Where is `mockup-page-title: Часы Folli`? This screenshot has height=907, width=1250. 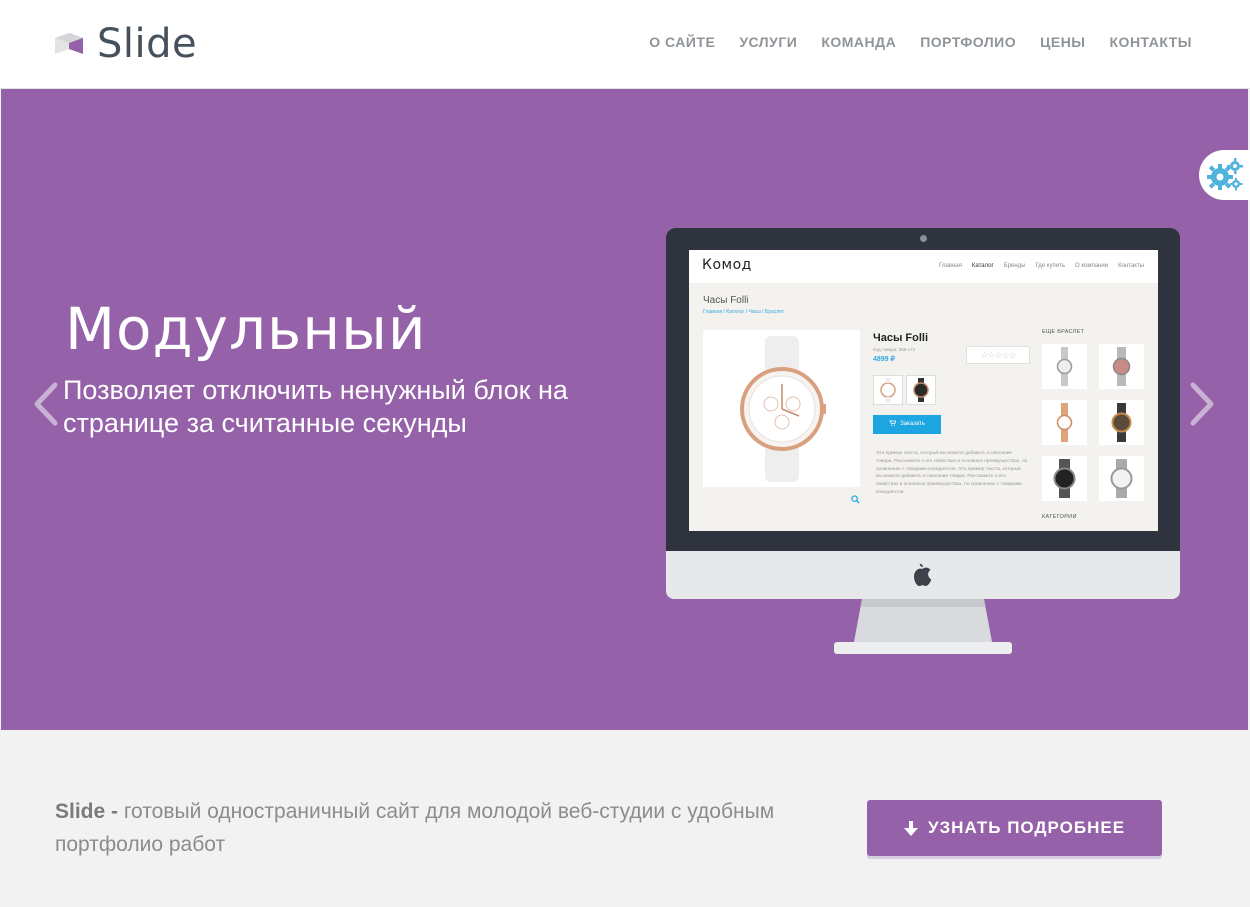 mockup-page-title: Часы Folli is located at coordinates (726, 300).